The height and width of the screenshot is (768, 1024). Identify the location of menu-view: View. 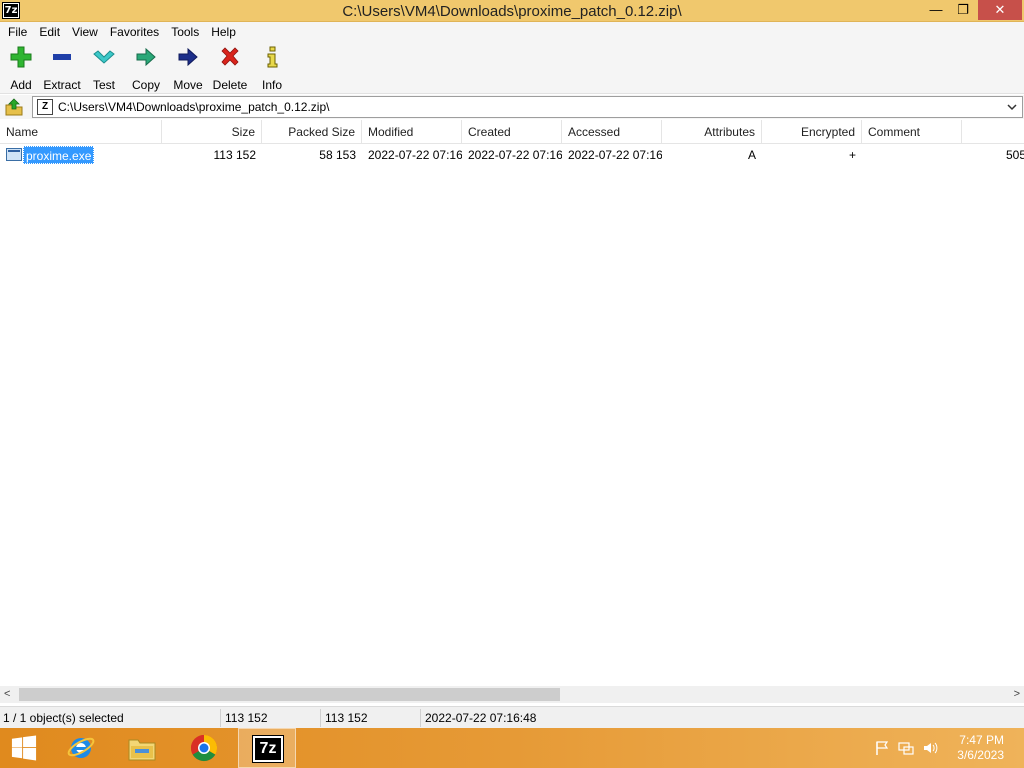
(85, 32).